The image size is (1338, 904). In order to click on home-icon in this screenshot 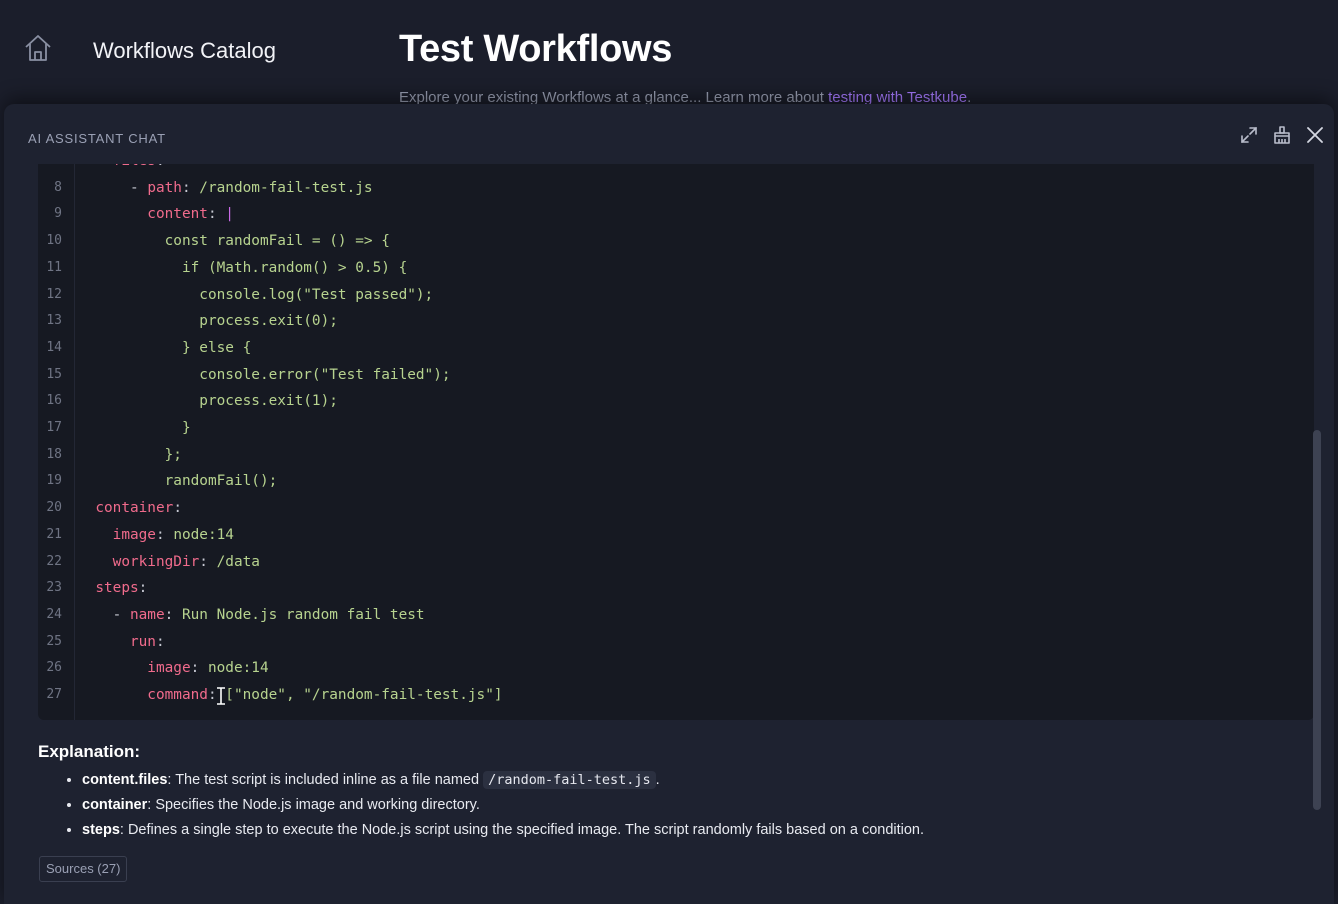, I will do `click(38, 48)`.